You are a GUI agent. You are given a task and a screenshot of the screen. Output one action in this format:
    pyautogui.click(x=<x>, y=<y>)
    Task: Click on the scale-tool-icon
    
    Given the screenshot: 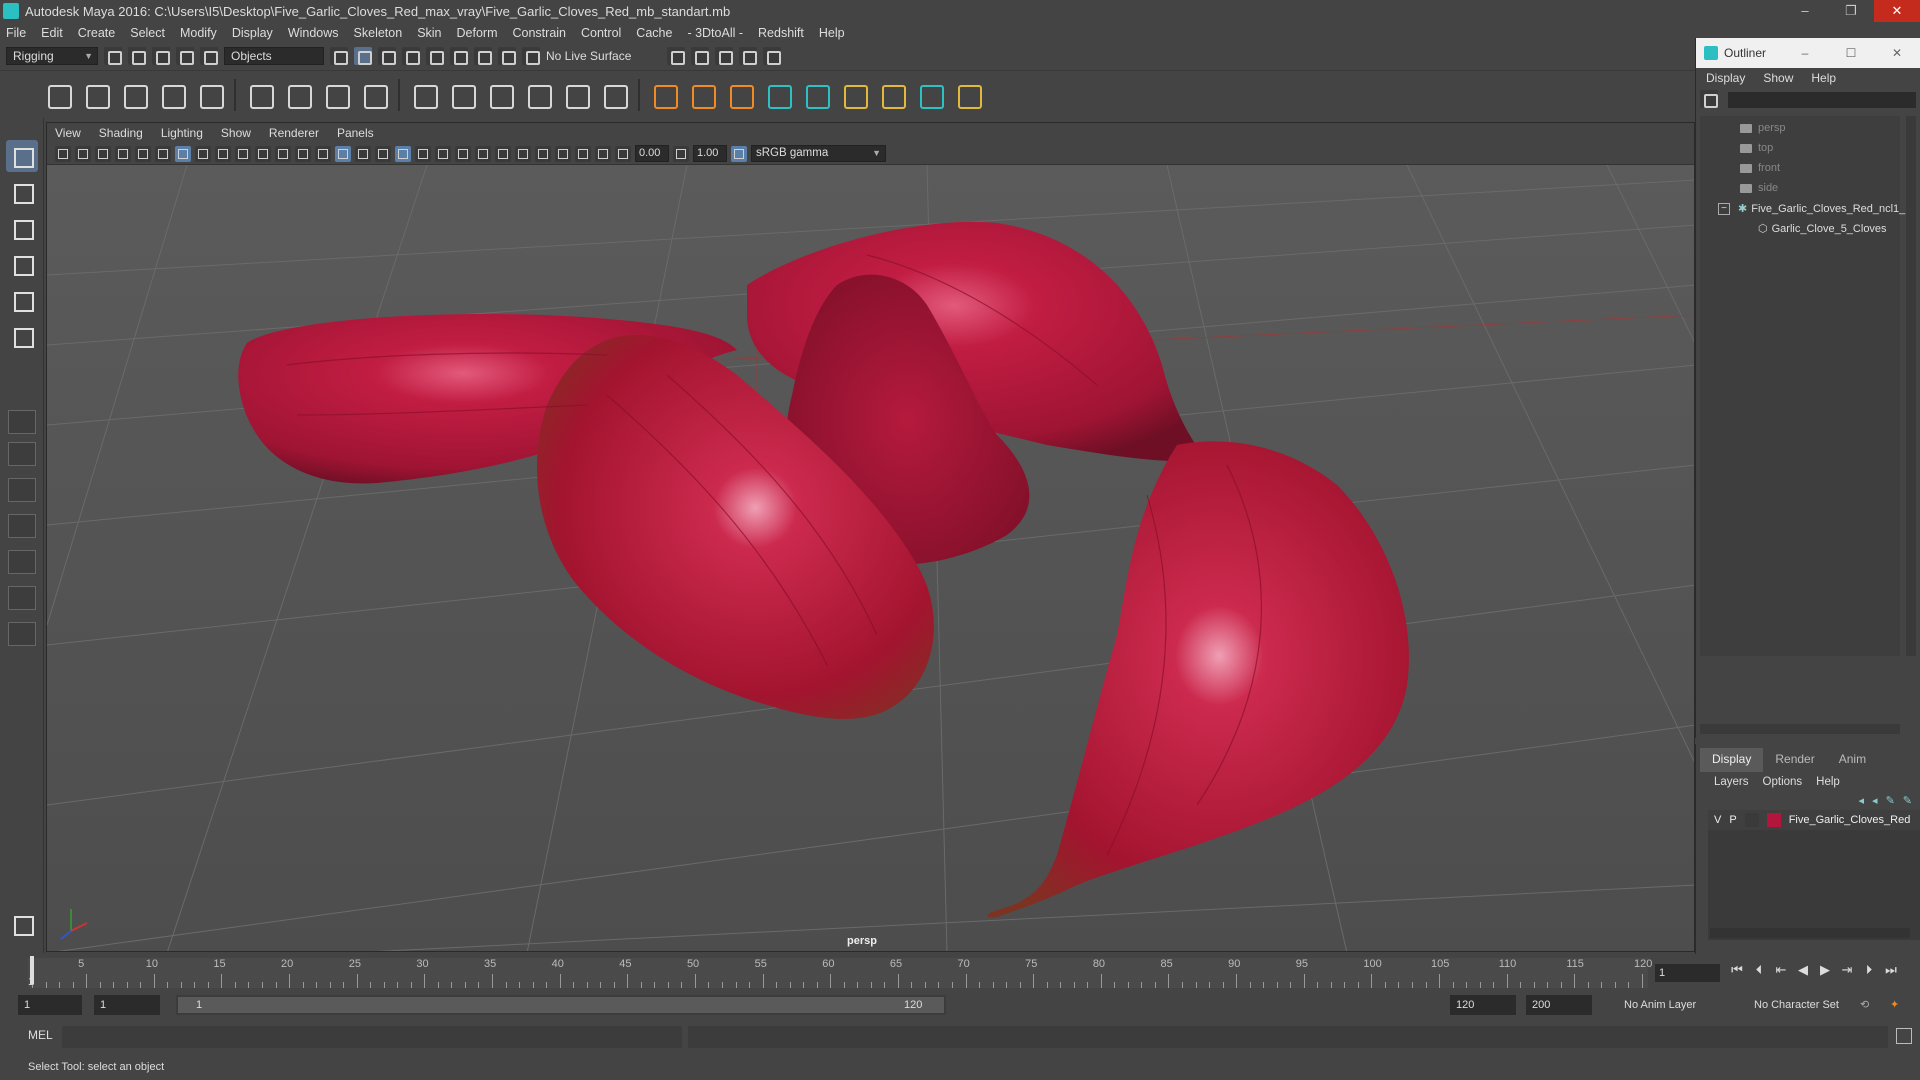 What is the action you would take?
    pyautogui.click(x=22, y=336)
    